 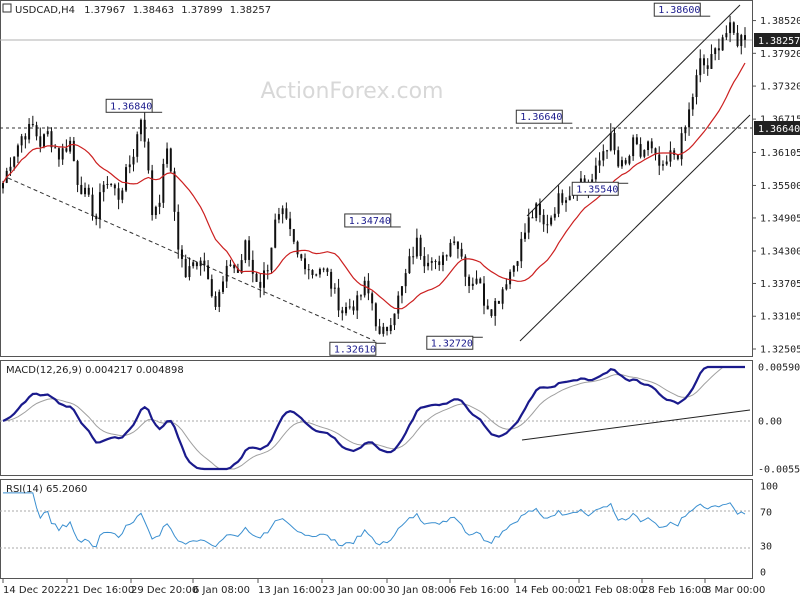 I want to click on timeframe-label: H4, so click(x=68, y=10).